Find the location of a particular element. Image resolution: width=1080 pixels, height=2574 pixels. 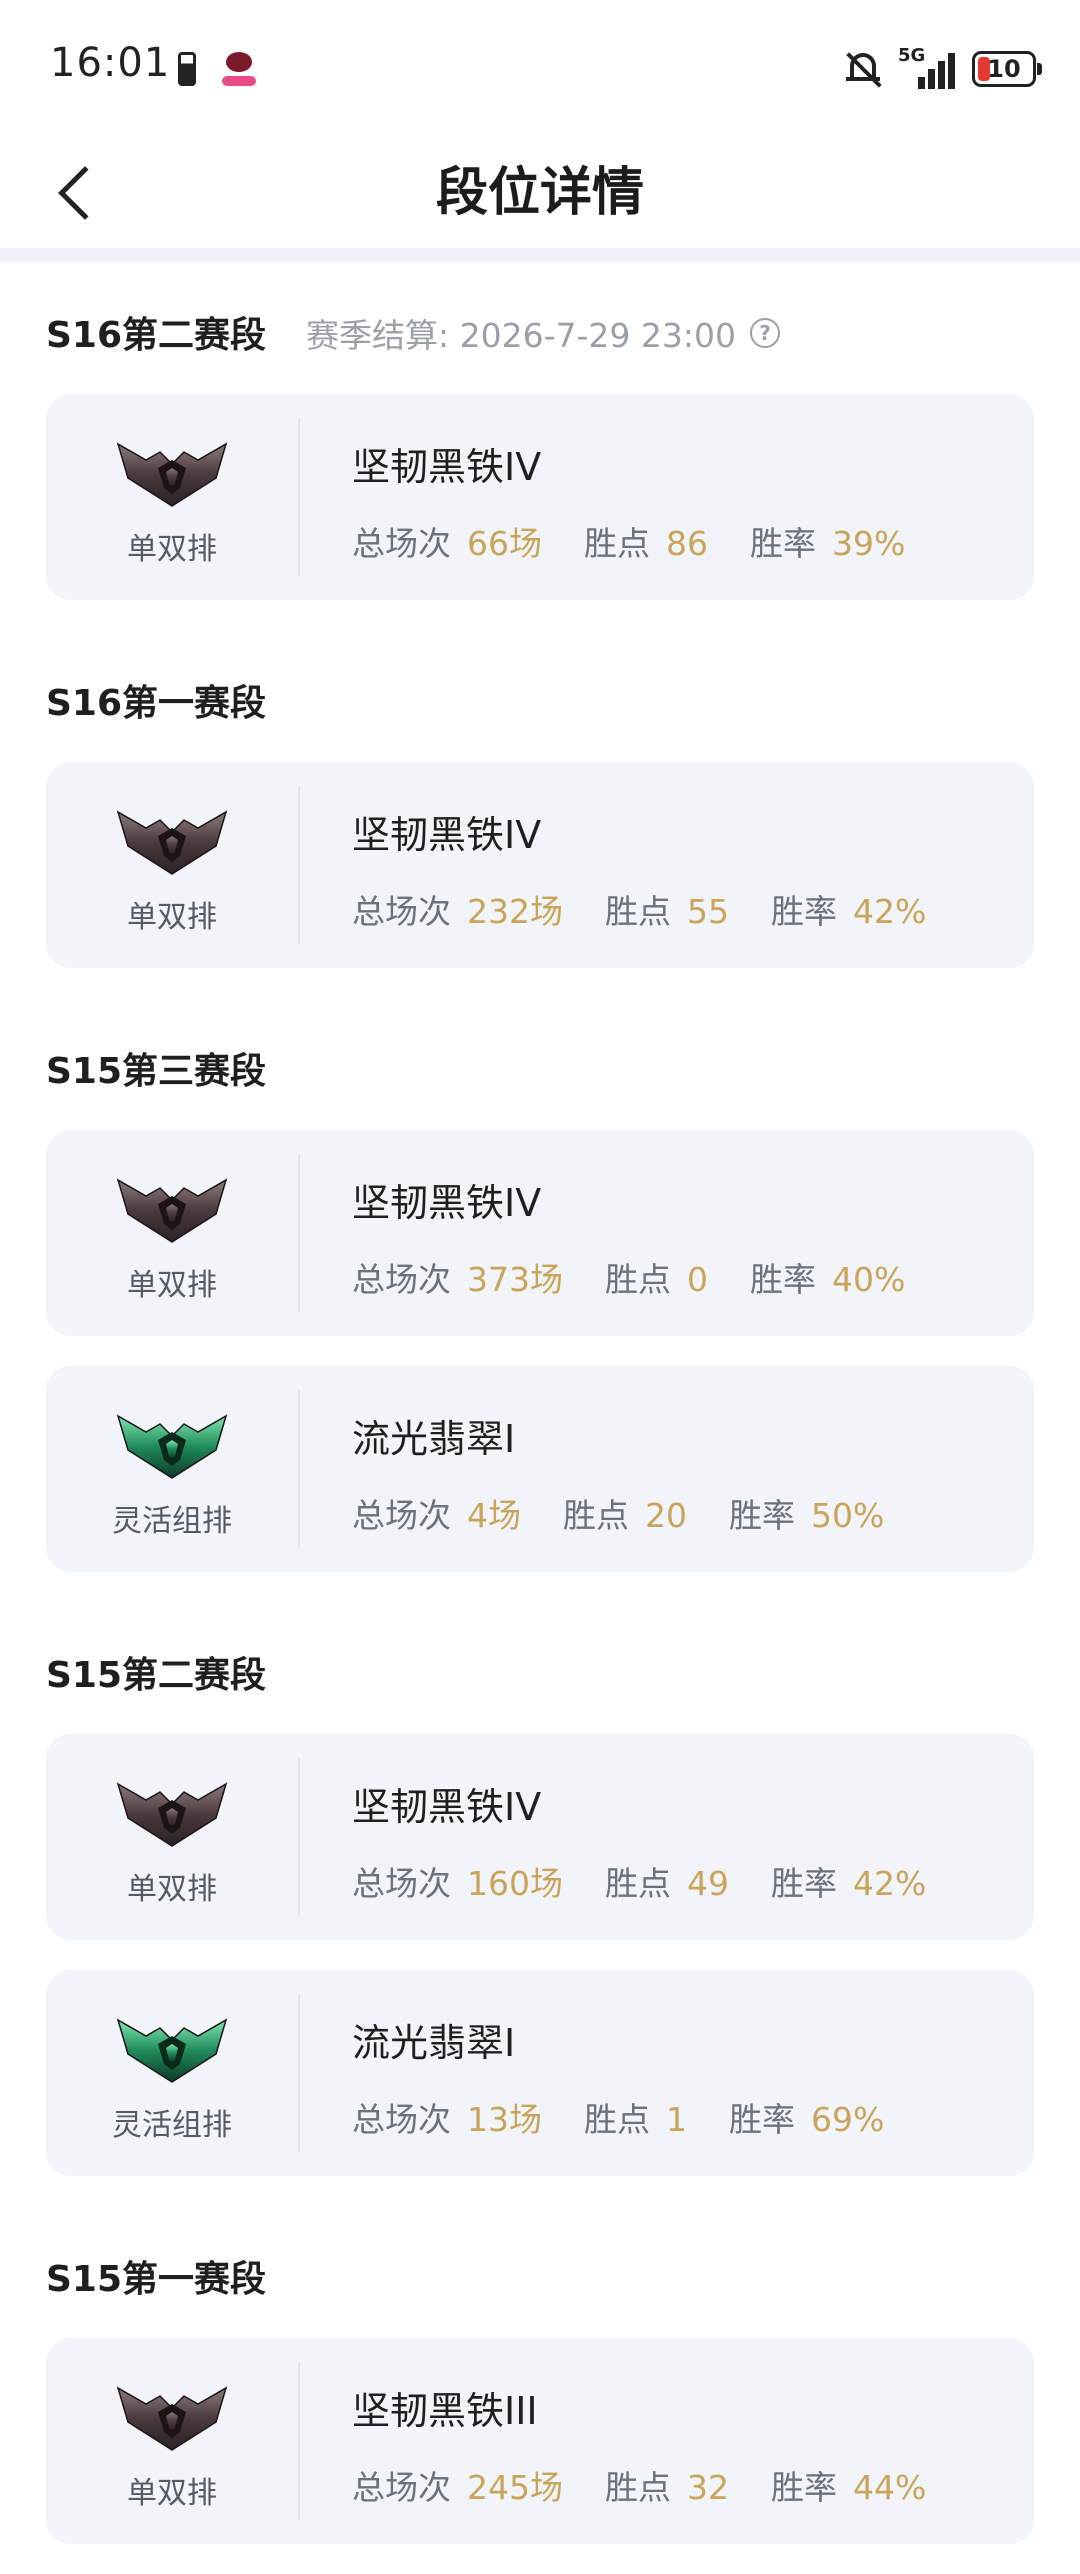

rank-card: 单双排 坚韧黑铁IV 总场次 66场 胜点 86 胜率 39% is located at coordinates (540, 497).